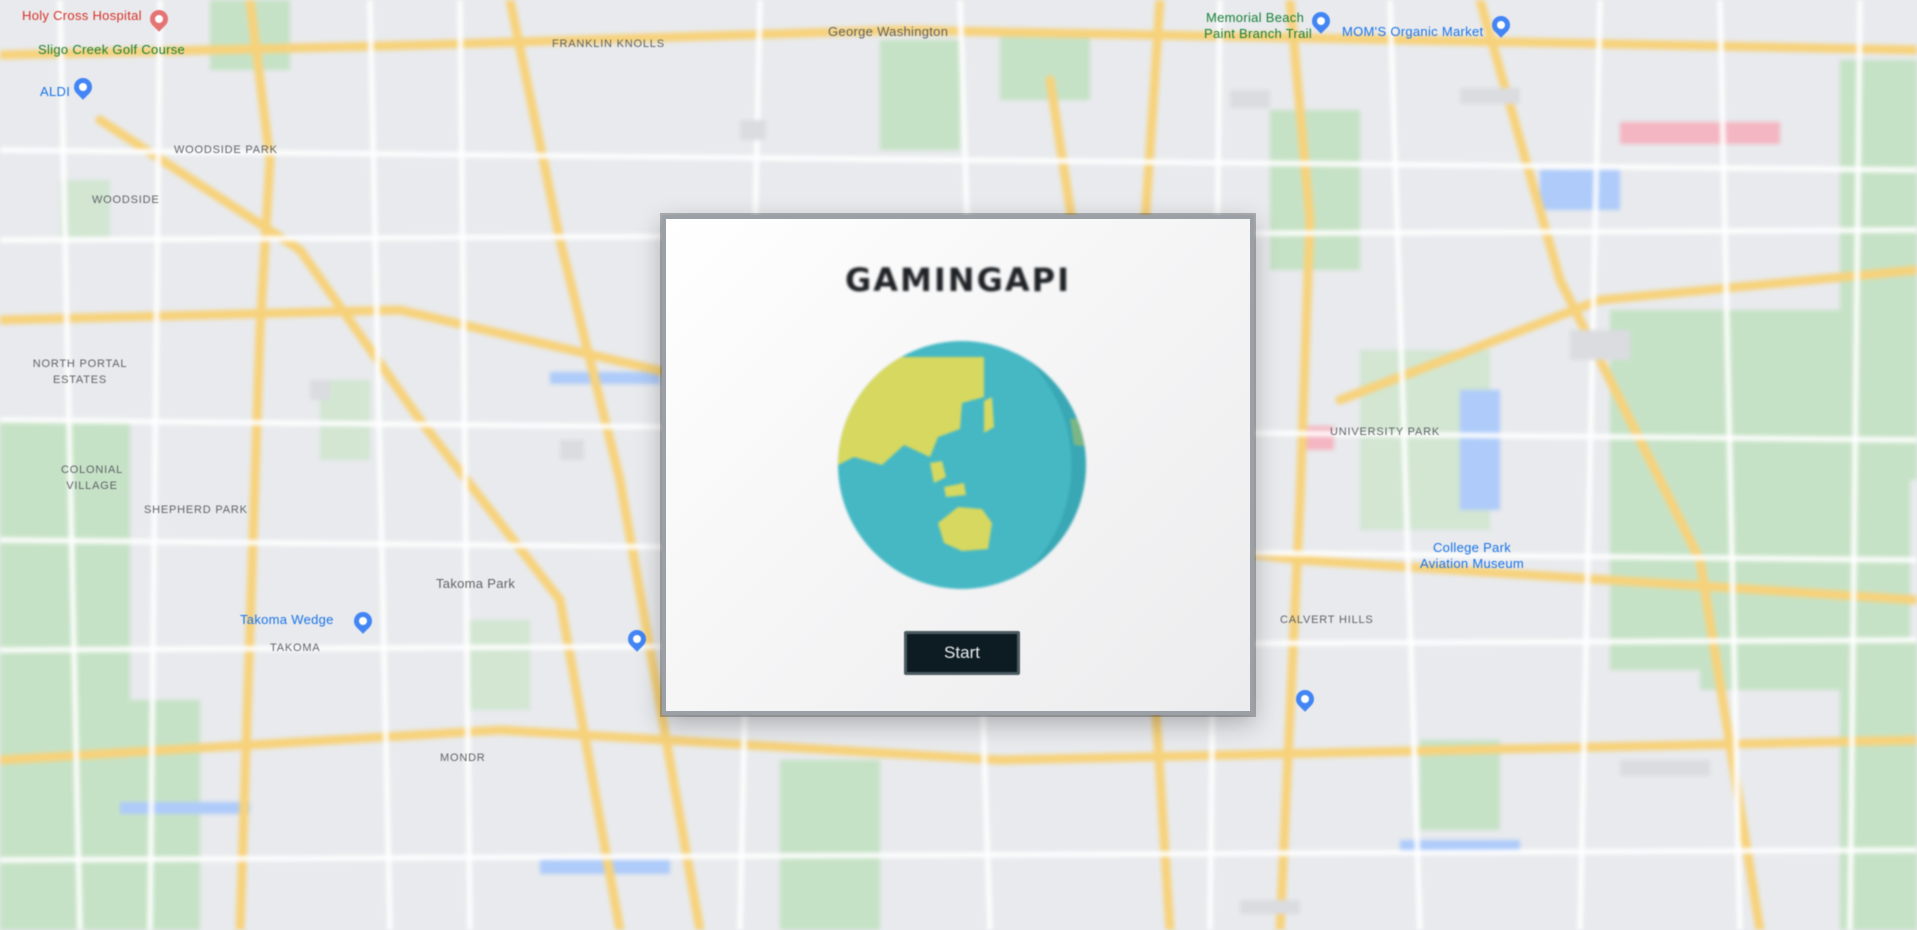 The image size is (1917, 930). What do you see at coordinates (463, 758) in the screenshot?
I see `map-label-mondr: MONDR` at bounding box center [463, 758].